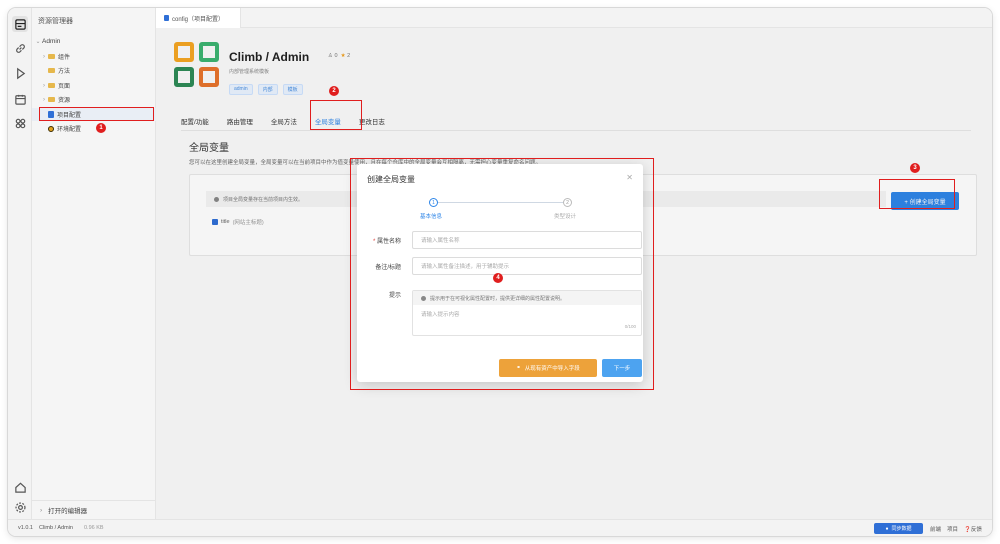 This screenshot has height=544, width=1000. Describe the element at coordinates (68, 511) in the screenshot. I see `open-editors-label: 打开的编辑器` at that location.